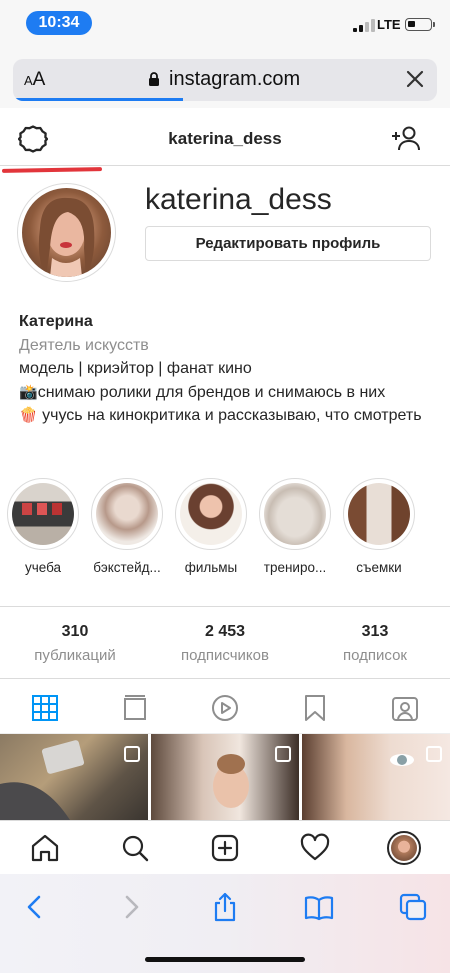 This screenshot has width=450, height=973. Describe the element at coordinates (84, 345) in the screenshot. I see `profile-category: Деятель искусств` at that location.